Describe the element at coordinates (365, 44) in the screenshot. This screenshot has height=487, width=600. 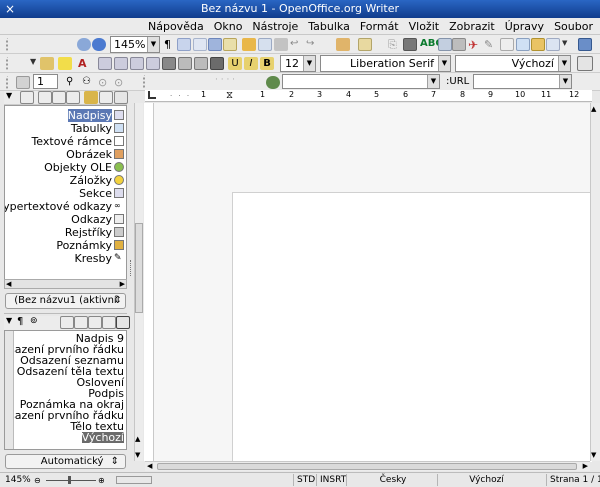
I see `paste-icon` at that location.